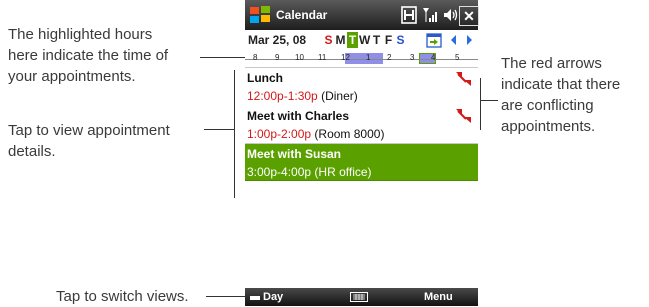 The image size is (649, 307). Describe the element at coordinates (400, 40) in the screenshot. I see `weekday-sat: S` at that location.